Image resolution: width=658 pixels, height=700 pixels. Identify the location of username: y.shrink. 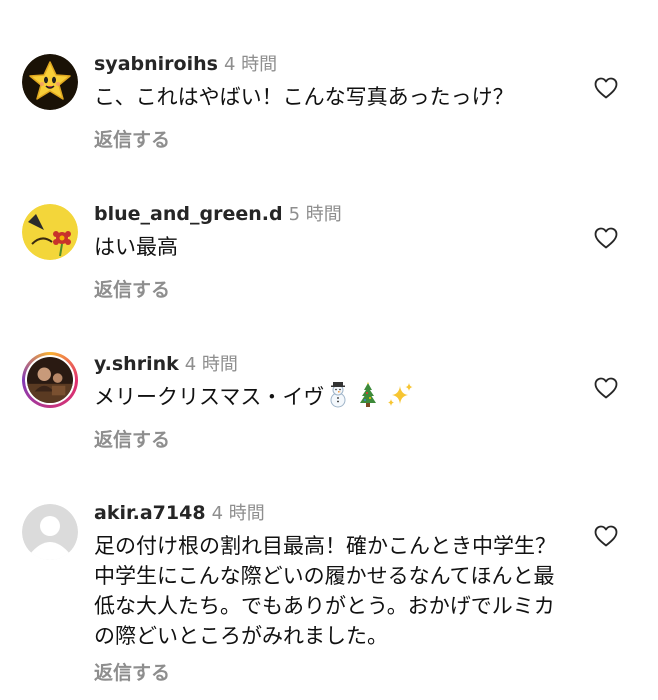
(136, 364).